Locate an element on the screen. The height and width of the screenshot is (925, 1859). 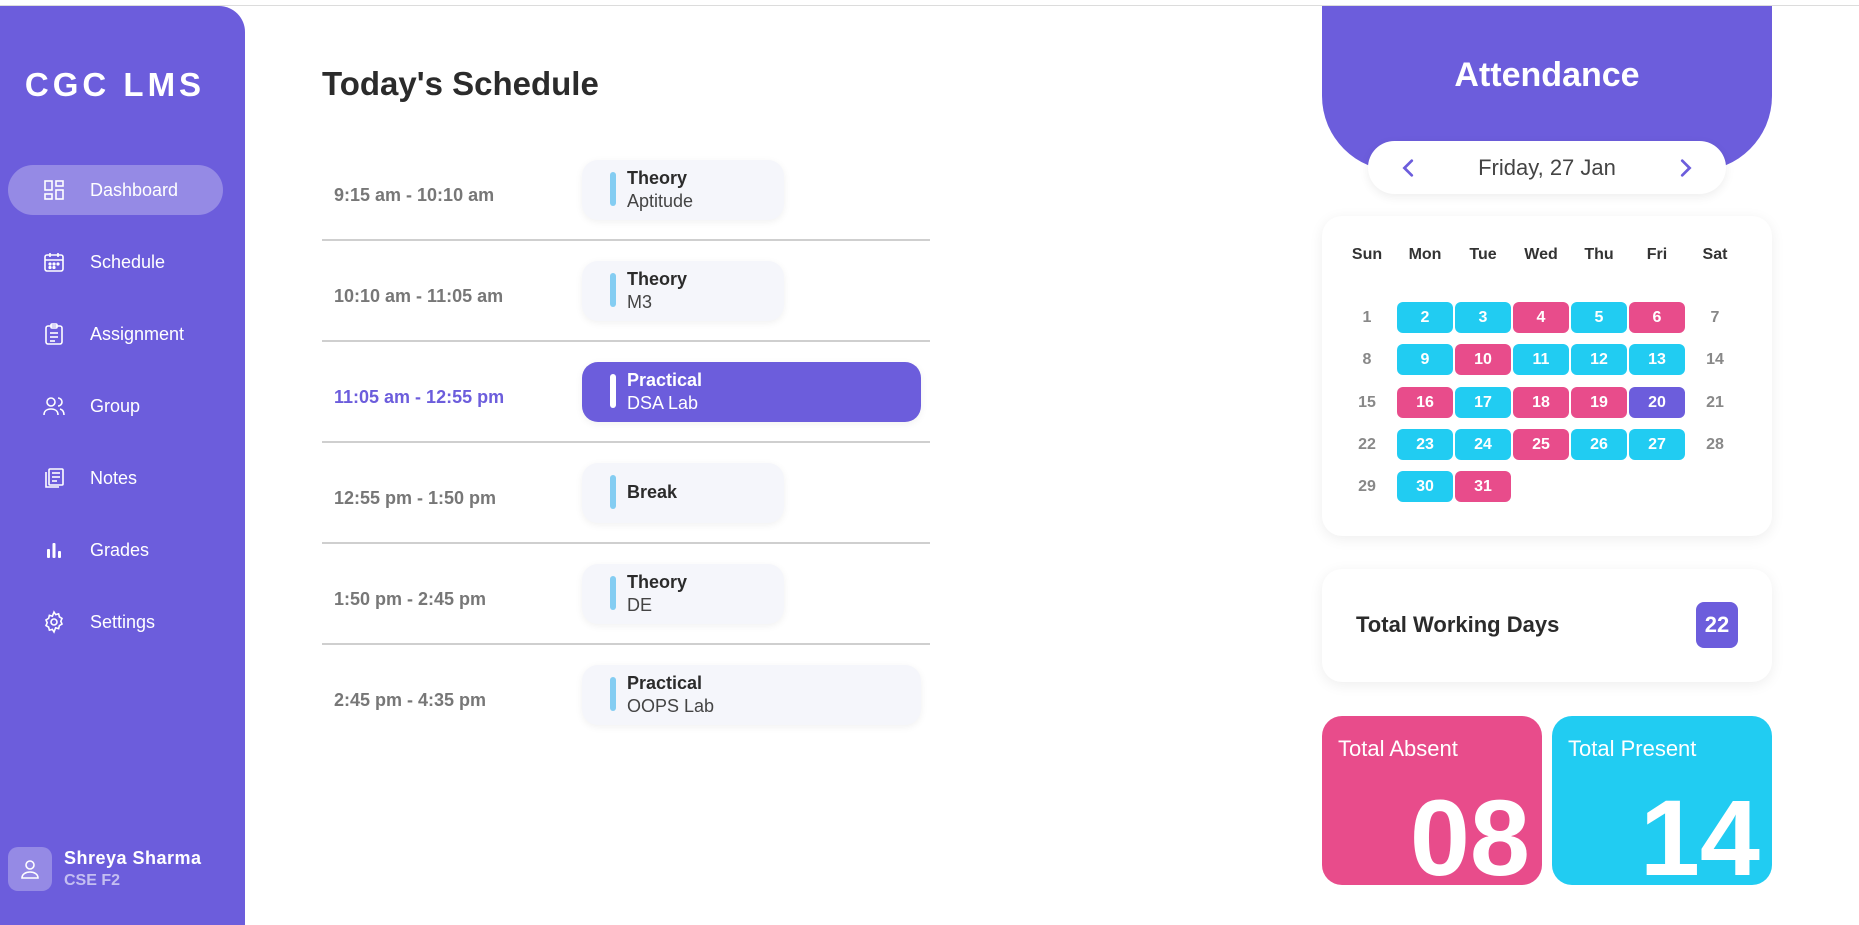
calendar-day-off: 21 is located at coordinates (1715, 402).